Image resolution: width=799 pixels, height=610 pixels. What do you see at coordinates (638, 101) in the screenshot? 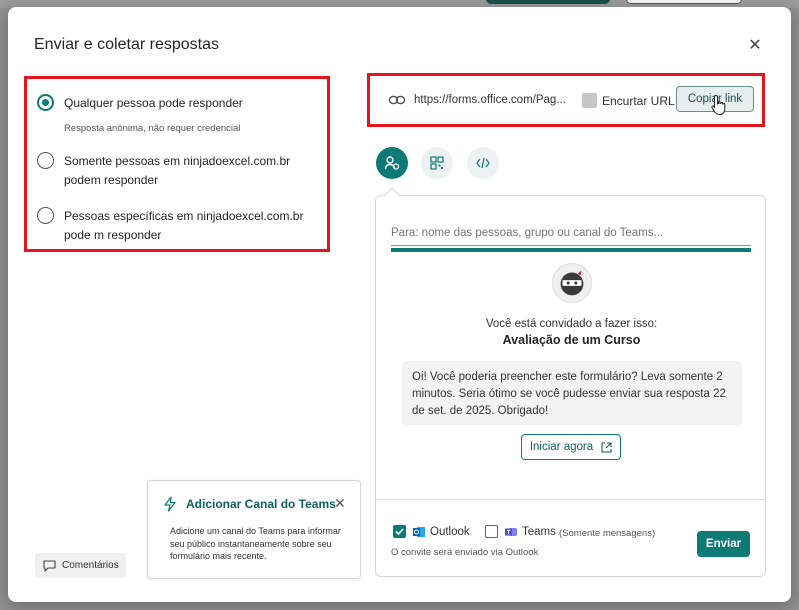
I see `shorten-url-label: Encurtar URL` at bounding box center [638, 101].